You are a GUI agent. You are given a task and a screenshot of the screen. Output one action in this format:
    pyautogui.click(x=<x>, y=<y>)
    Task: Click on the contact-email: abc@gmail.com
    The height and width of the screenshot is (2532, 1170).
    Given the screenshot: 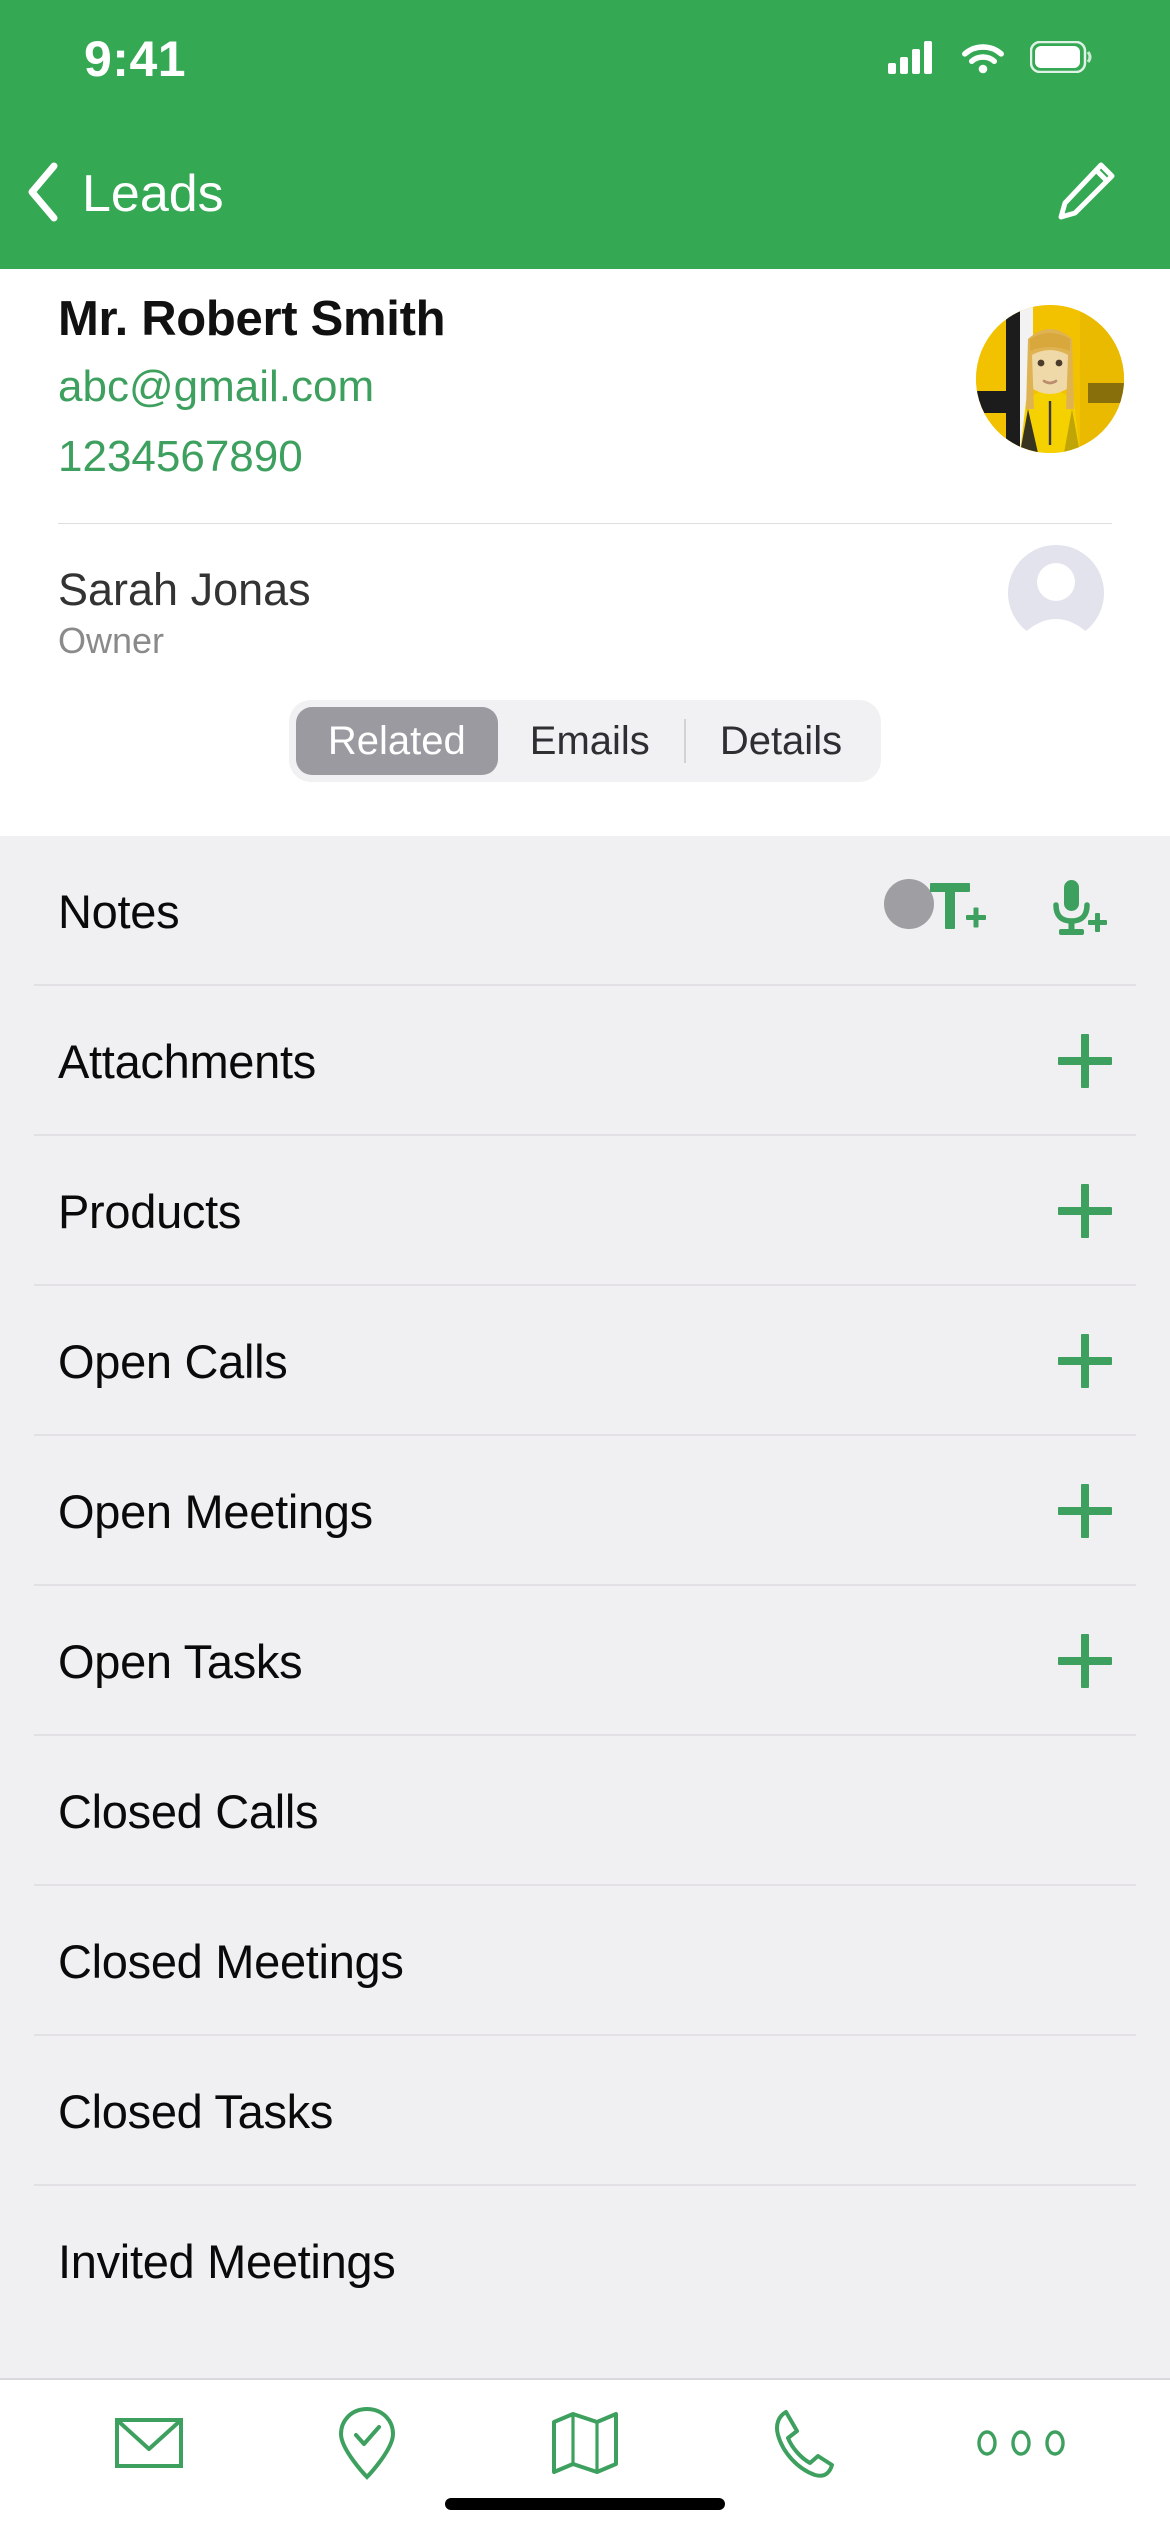 What is the action you would take?
    pyautogui.click(x=585, y=387)
    